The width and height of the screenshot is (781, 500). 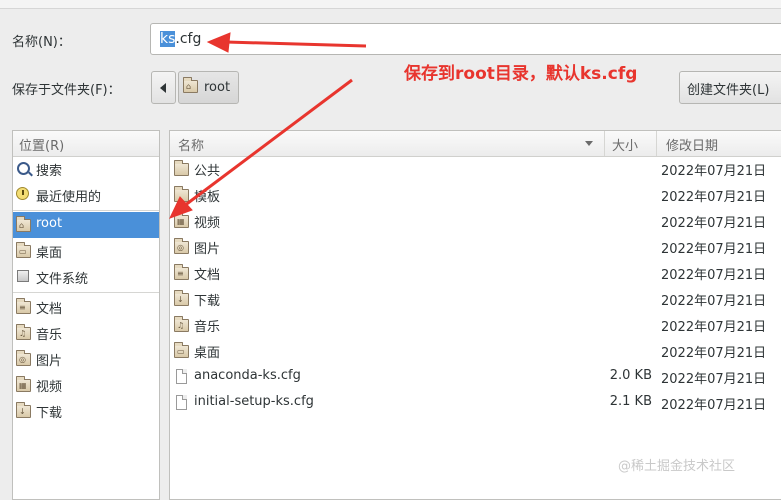 I want to click on sidebar-item-label: 文件系统, so click(x=62, y=279).